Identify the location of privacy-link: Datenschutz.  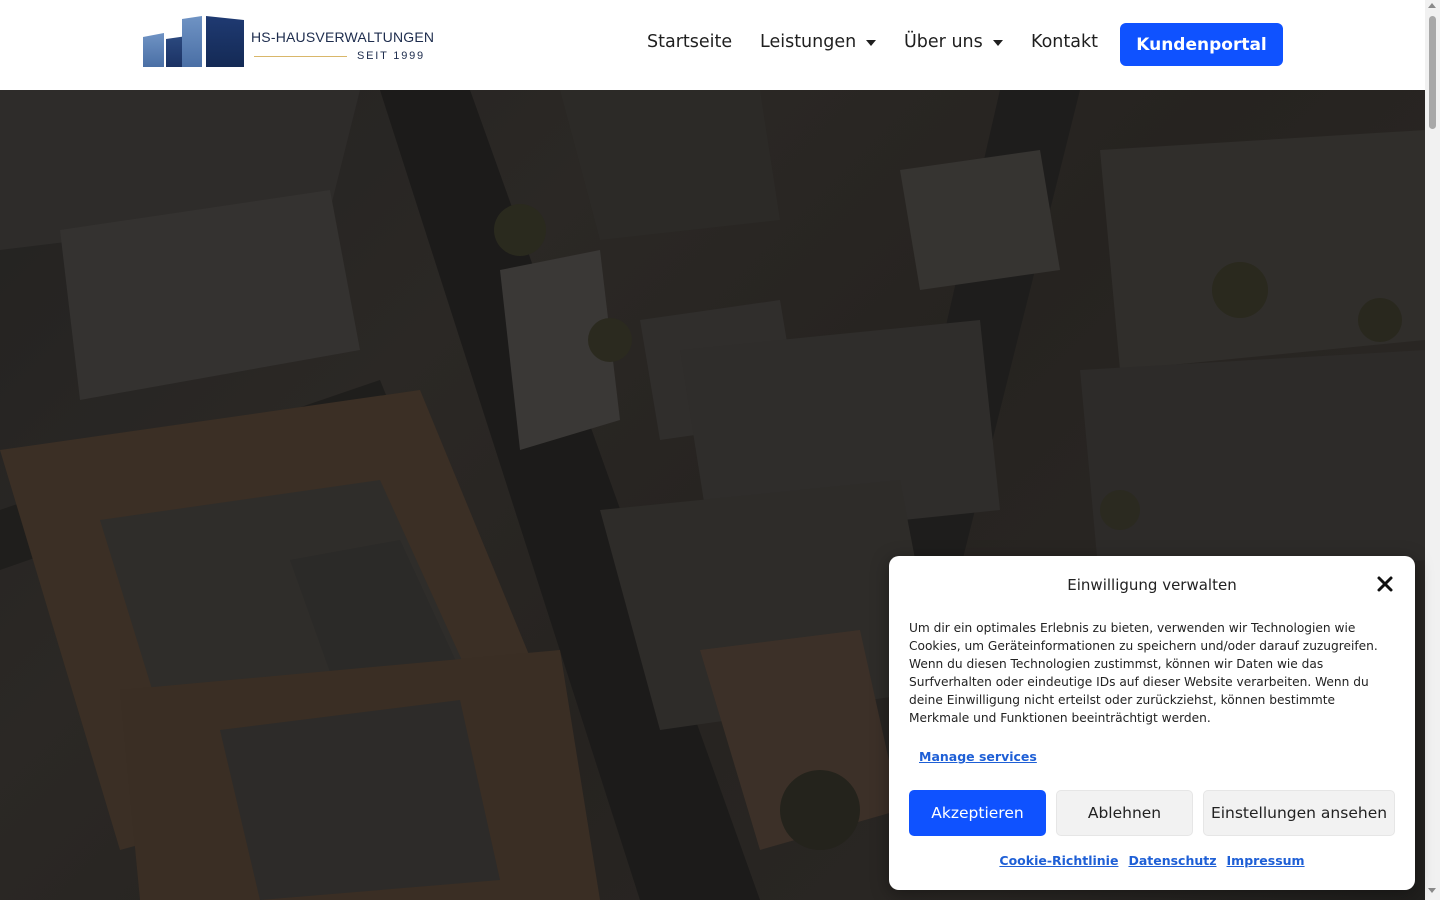
(1172, 860).